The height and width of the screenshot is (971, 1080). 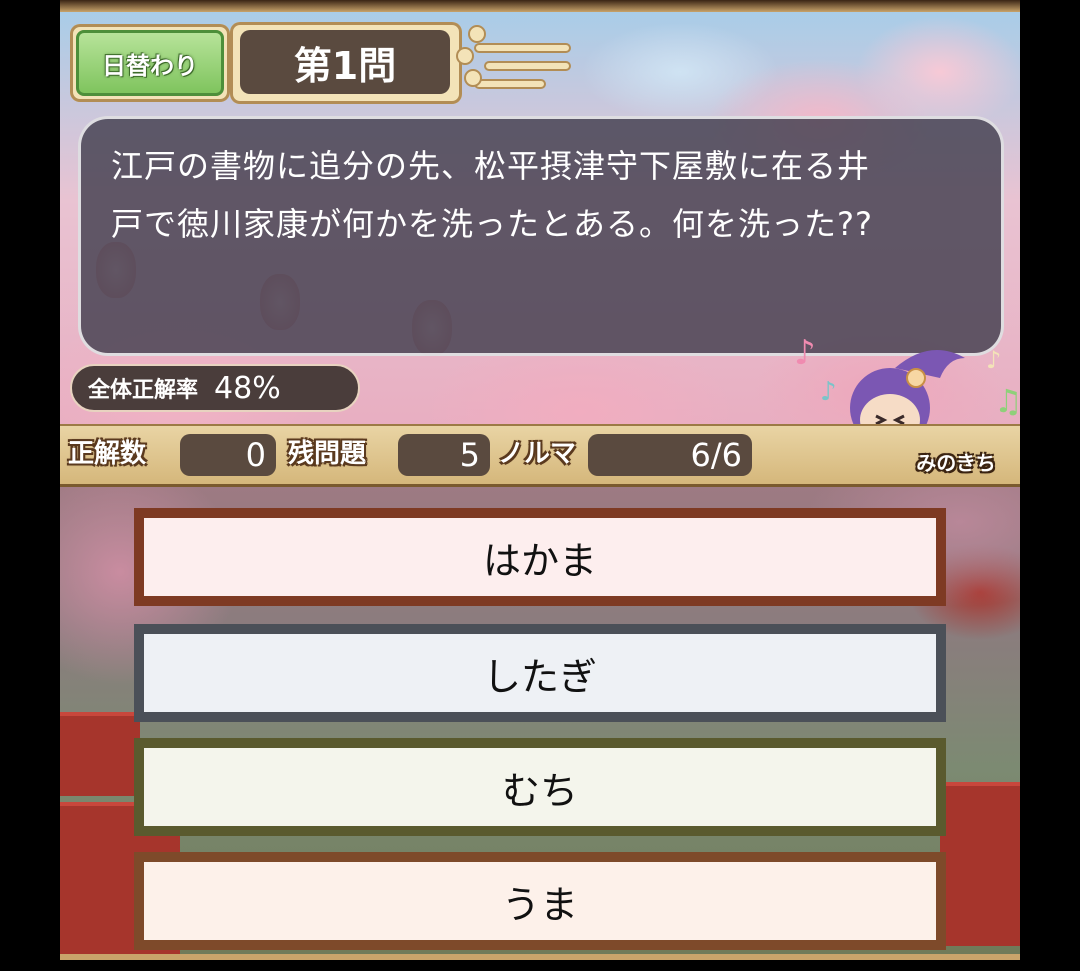 I want to click on bottom-frame, so click(x=540, y=957).